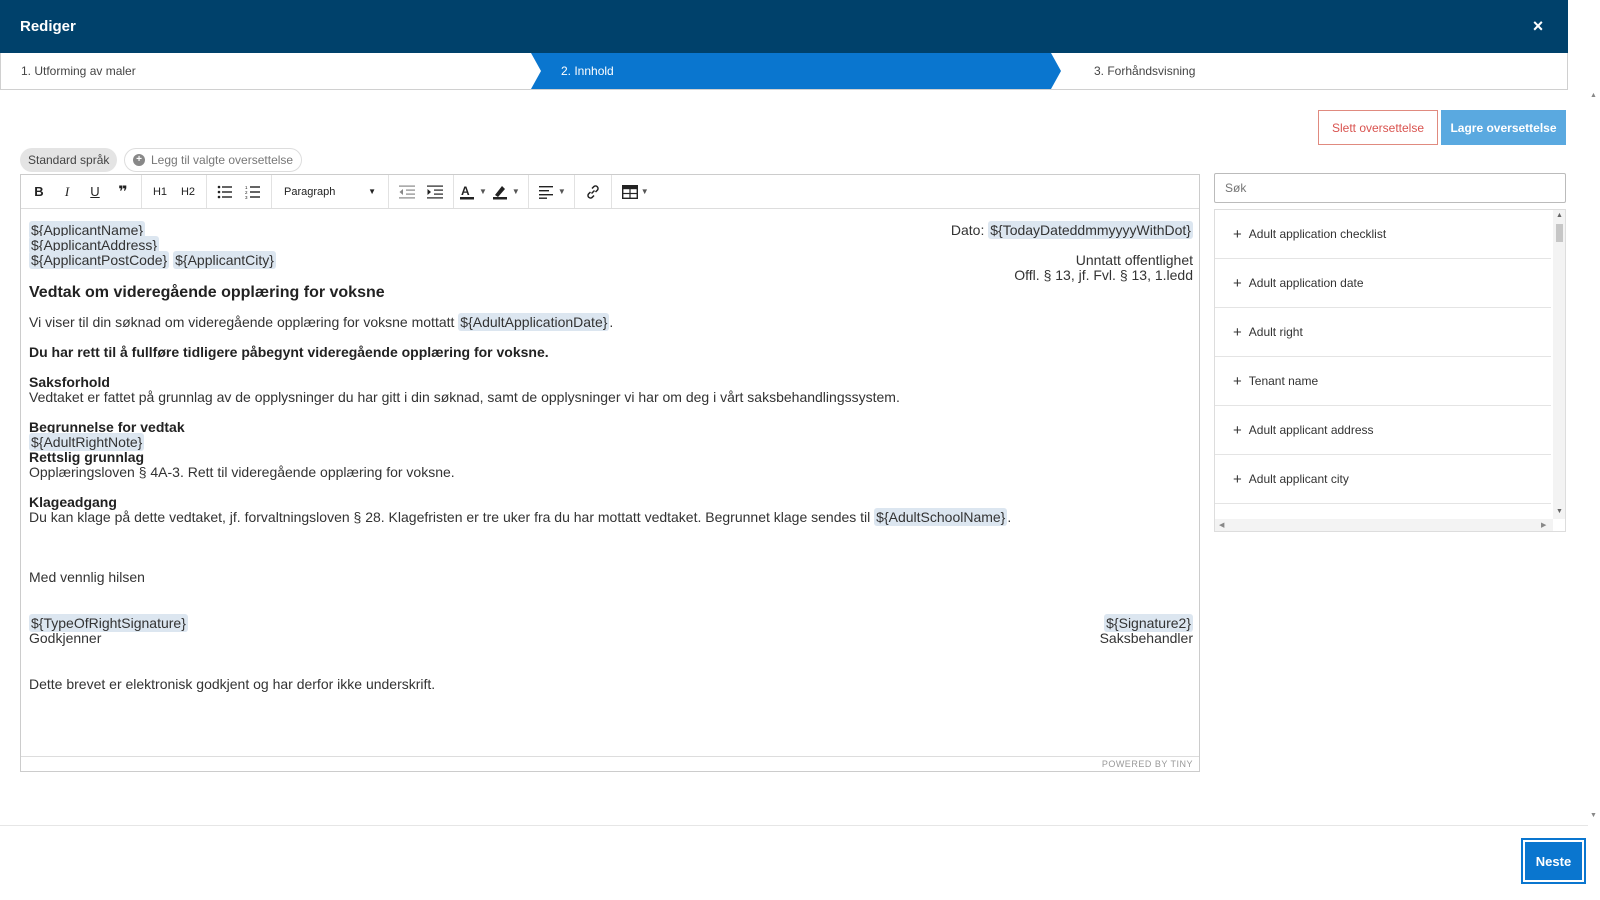  I want to click on search-input, so click(1390, 188).